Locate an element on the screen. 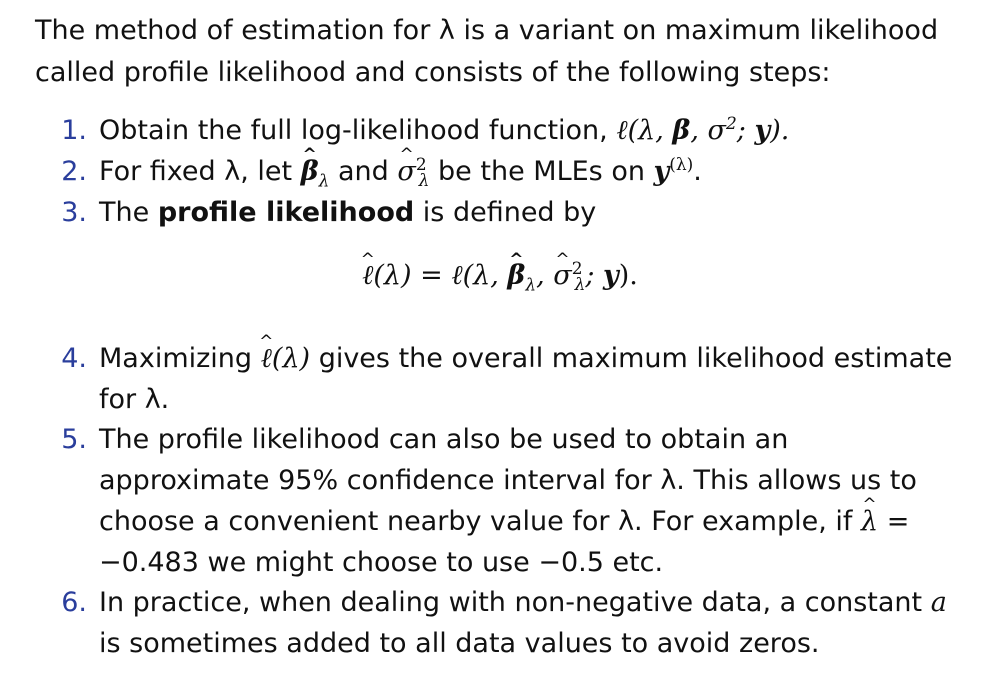 The width and height of the screenshot is (1000, 679). profile-likelihood-equation: ℓ(λ) = ℓ(λ, βλ, σ2λ; y). is located at coordinates (500, 276).